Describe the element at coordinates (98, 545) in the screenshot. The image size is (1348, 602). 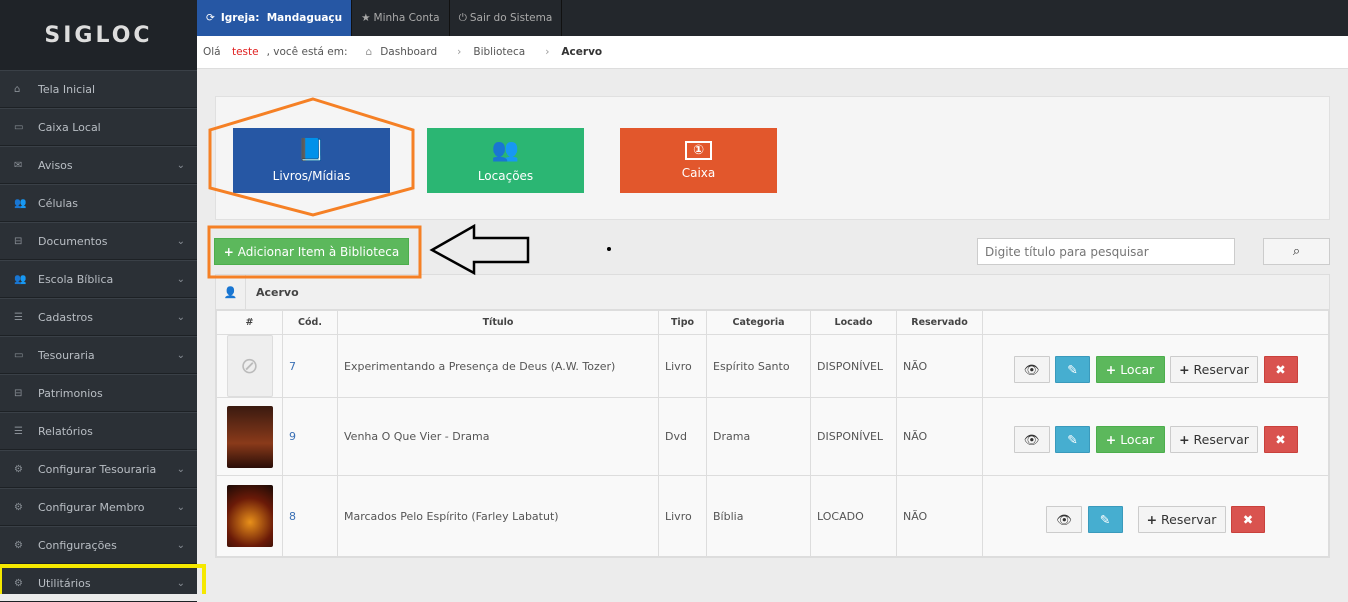
I see `sidebar-item: ⚙ Configurações ⌄` at that location.